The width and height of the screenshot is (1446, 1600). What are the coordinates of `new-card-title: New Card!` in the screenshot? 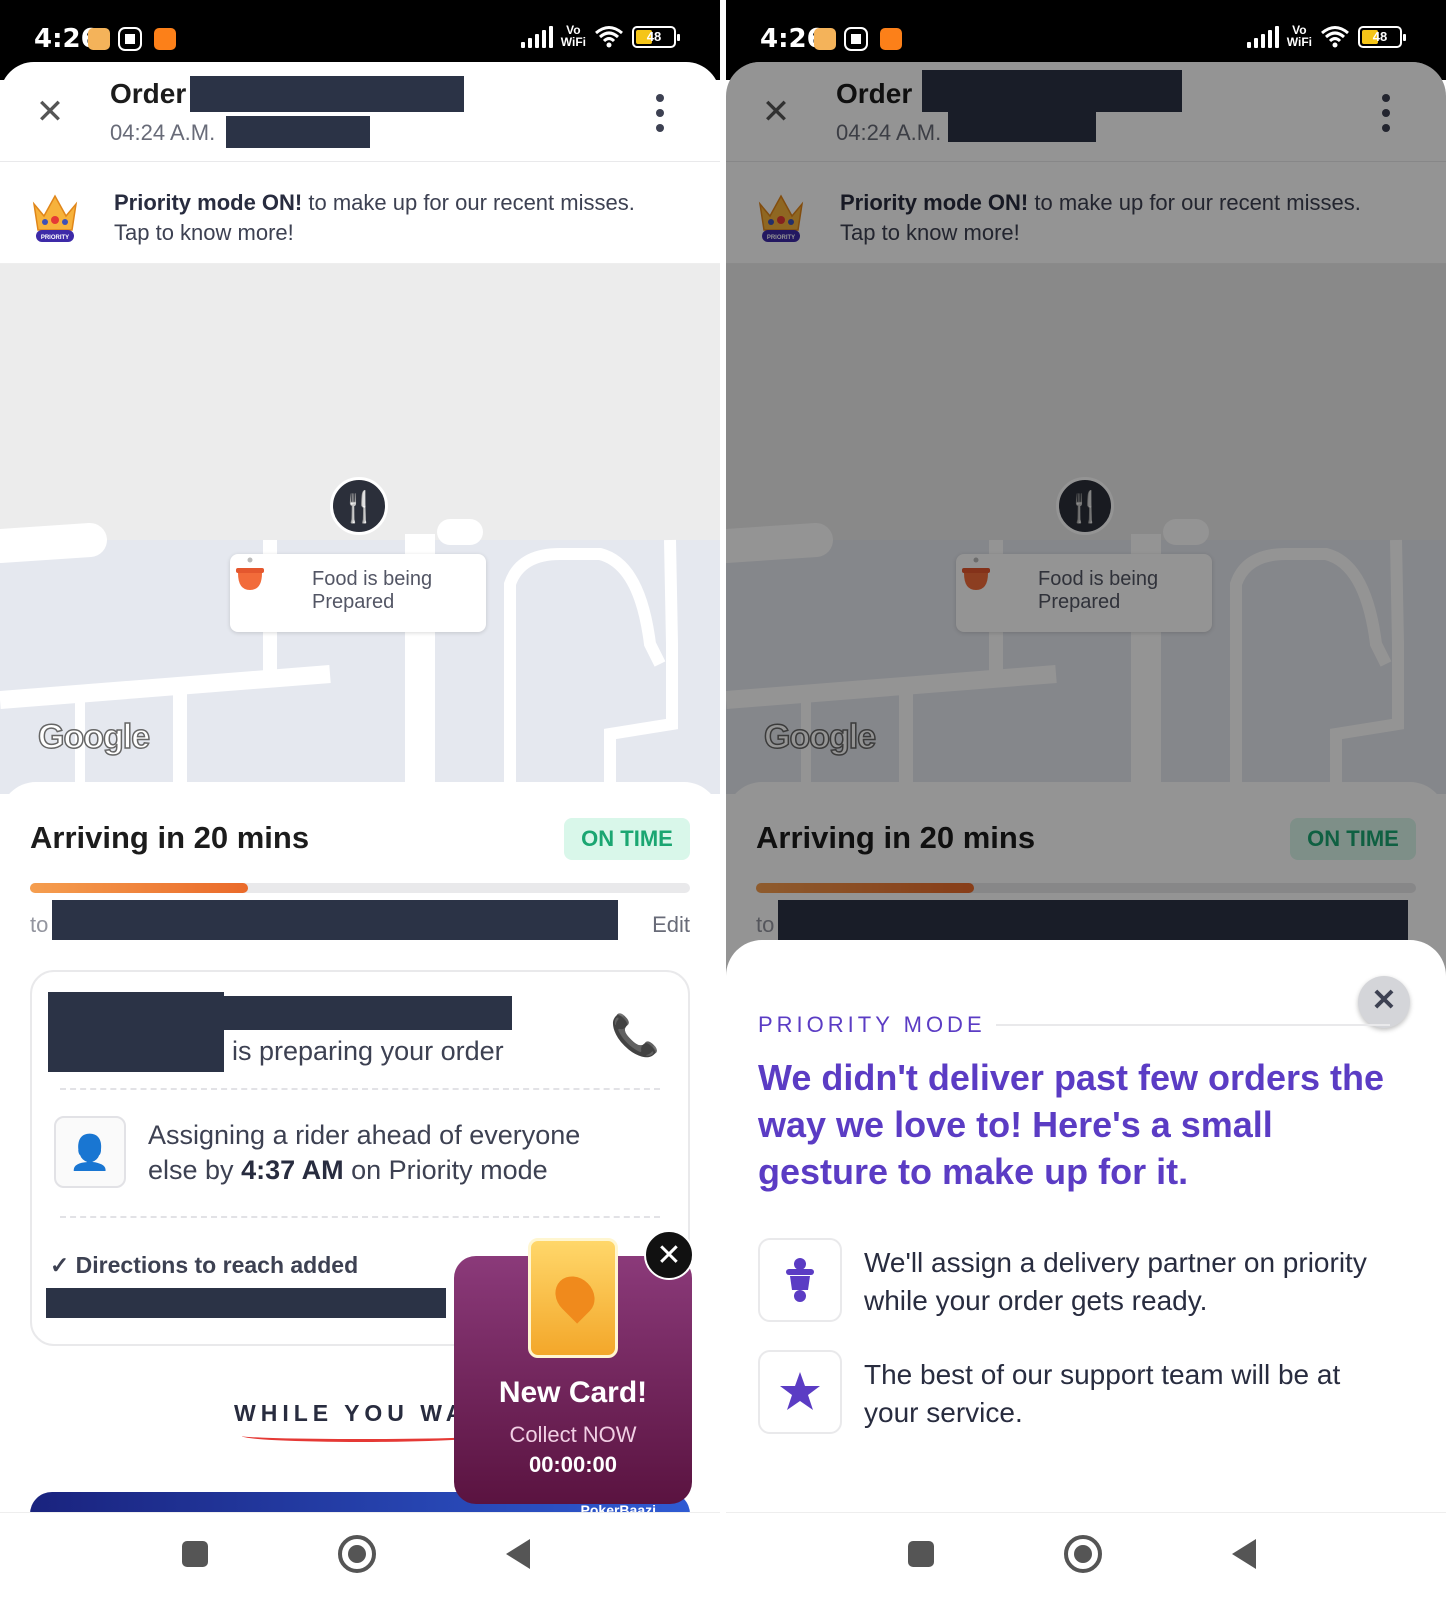 It's located at (573, 1392).